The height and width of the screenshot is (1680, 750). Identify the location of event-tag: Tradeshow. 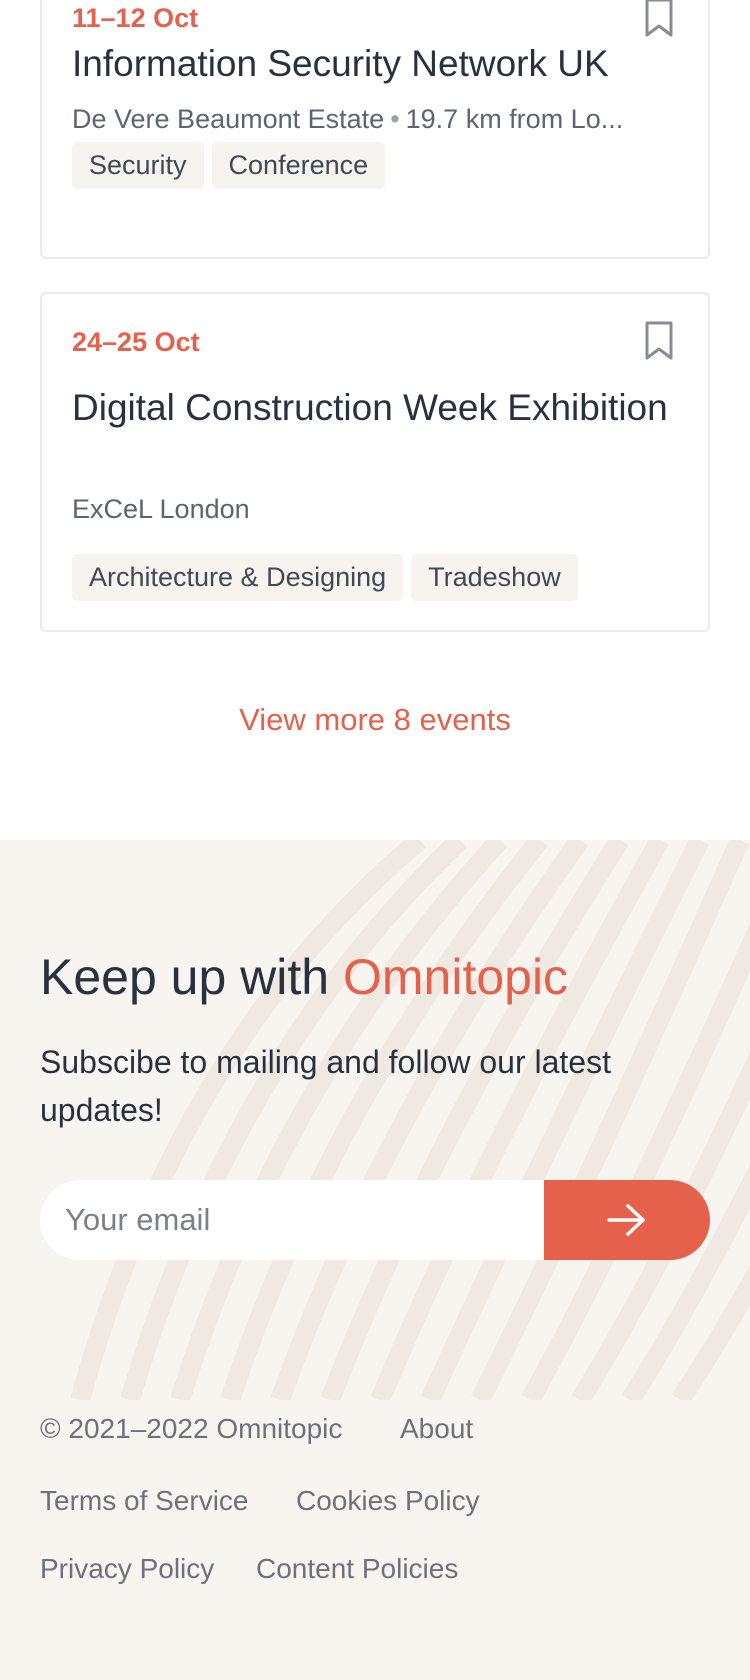
(494, 577).